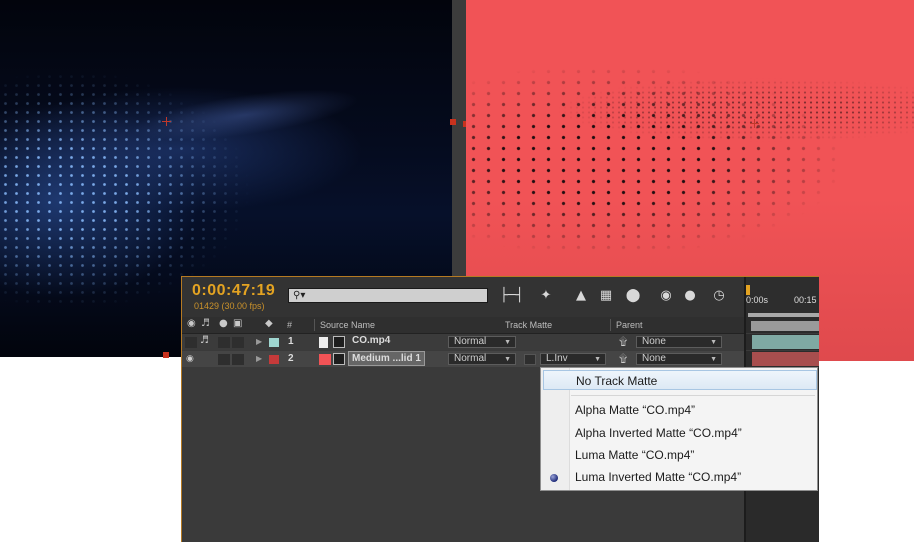  I want to click on preserve-transparency-switch, so click(530, 359).